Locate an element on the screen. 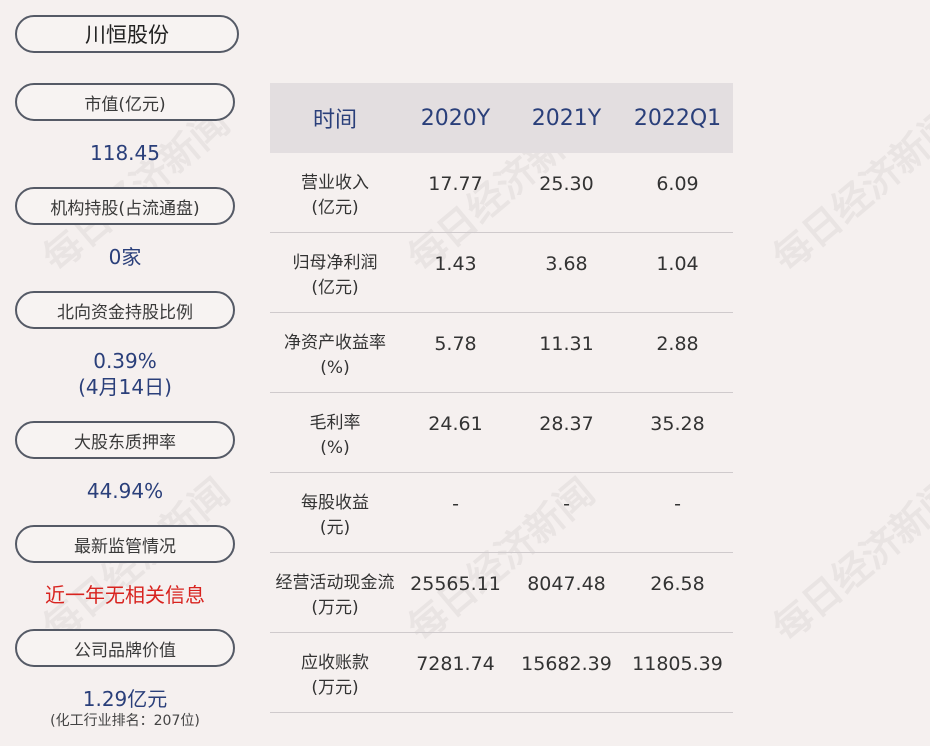 The height and width of the screenshot is (746, 930). cell-value: 6.09 is located at coordinates (677, 184).